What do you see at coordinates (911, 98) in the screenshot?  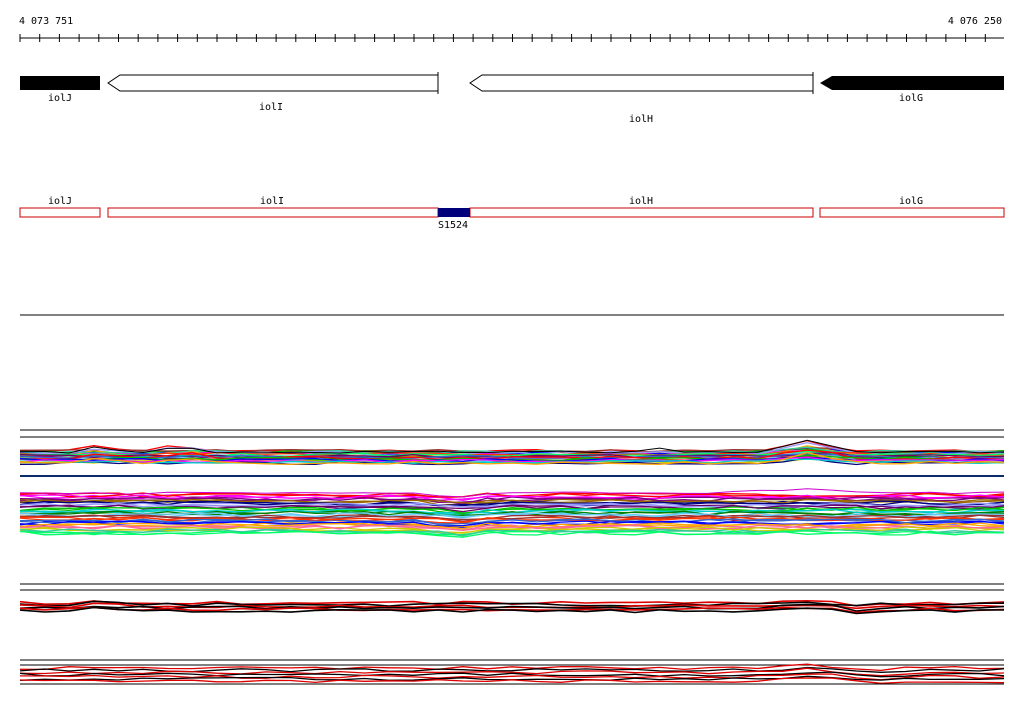 I see `gene-label-iolG: iolG` at bounding box center [911, 98].